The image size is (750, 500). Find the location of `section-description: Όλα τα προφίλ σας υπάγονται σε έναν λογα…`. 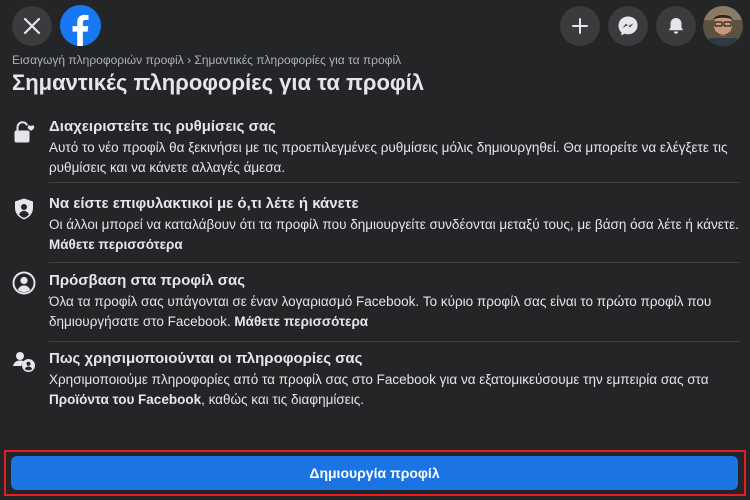

section-description: Όλα τα προφίλ σας υπάγονται σε έναν λογα… is located at coordinates (395, 311).